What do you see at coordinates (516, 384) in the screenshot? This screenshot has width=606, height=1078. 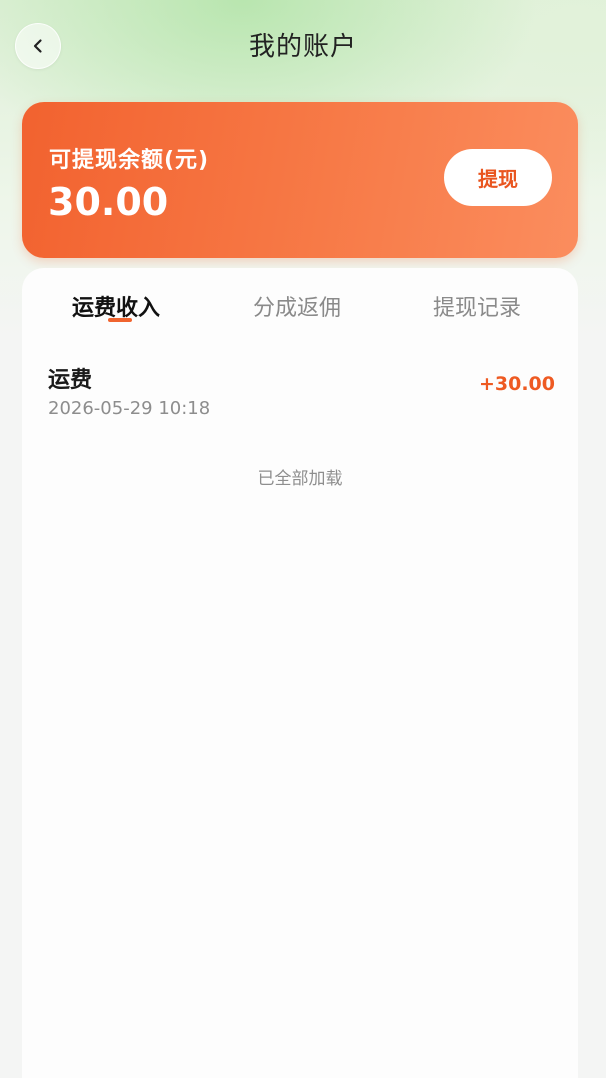 I see `record-amount: +30.00` at bounding box center [516, 384].